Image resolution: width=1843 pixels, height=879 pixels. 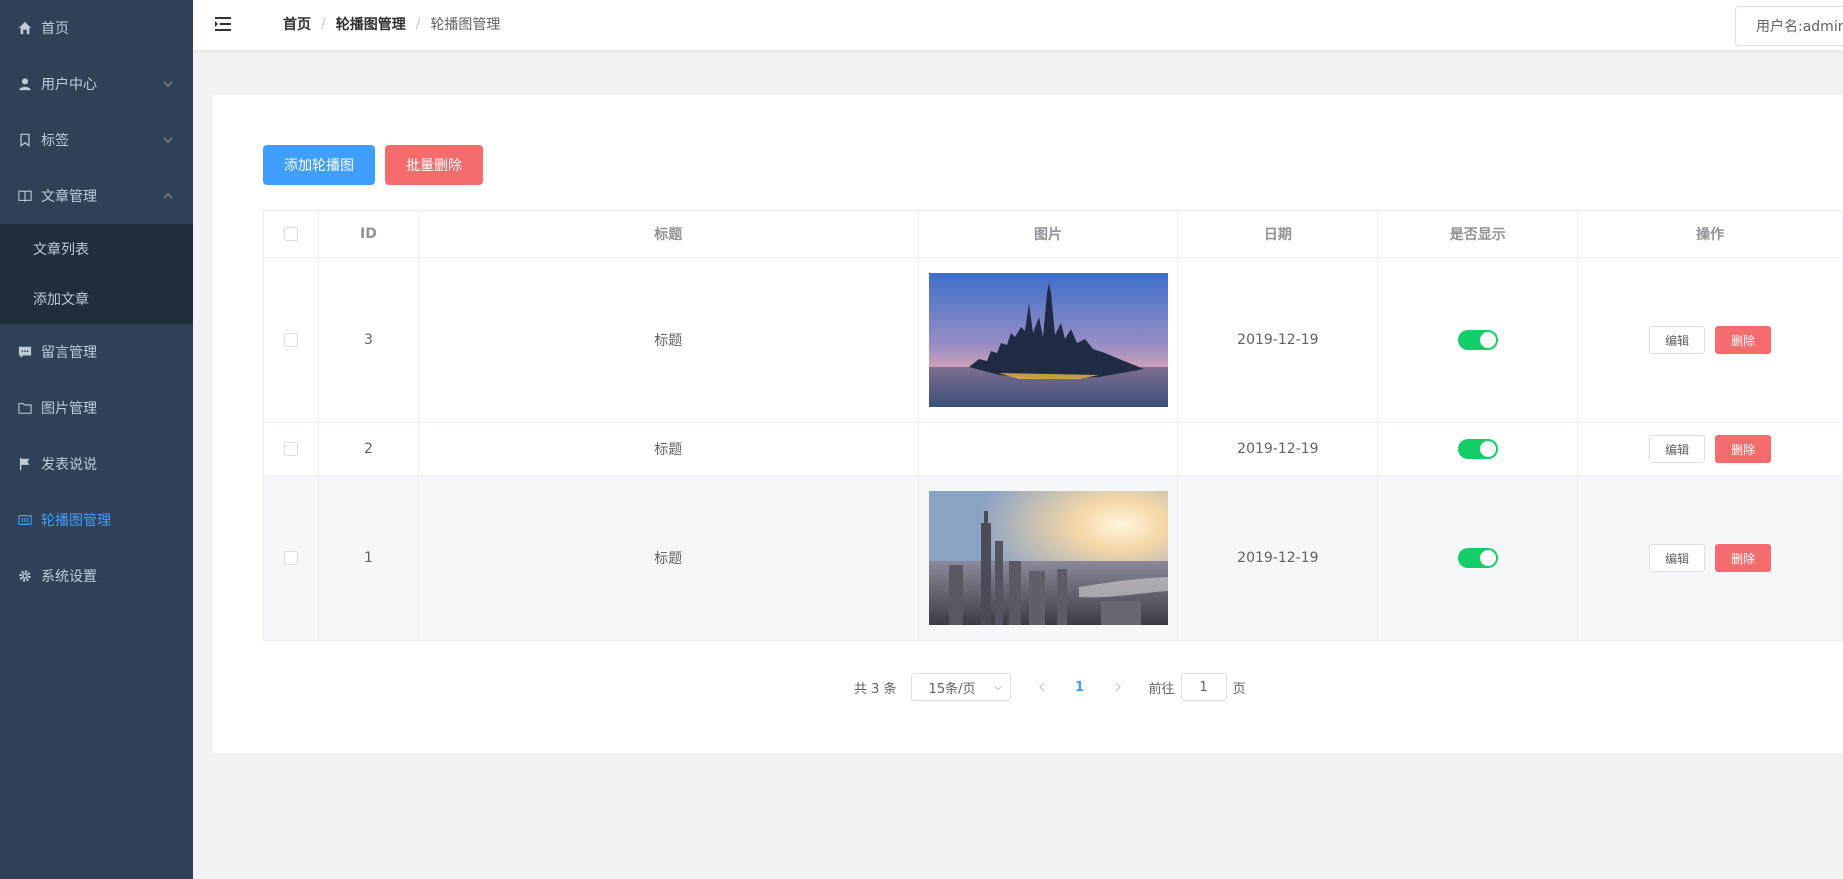 I want to click on sidebar-item-messages: 留言管理, so click(x=96, y=352).